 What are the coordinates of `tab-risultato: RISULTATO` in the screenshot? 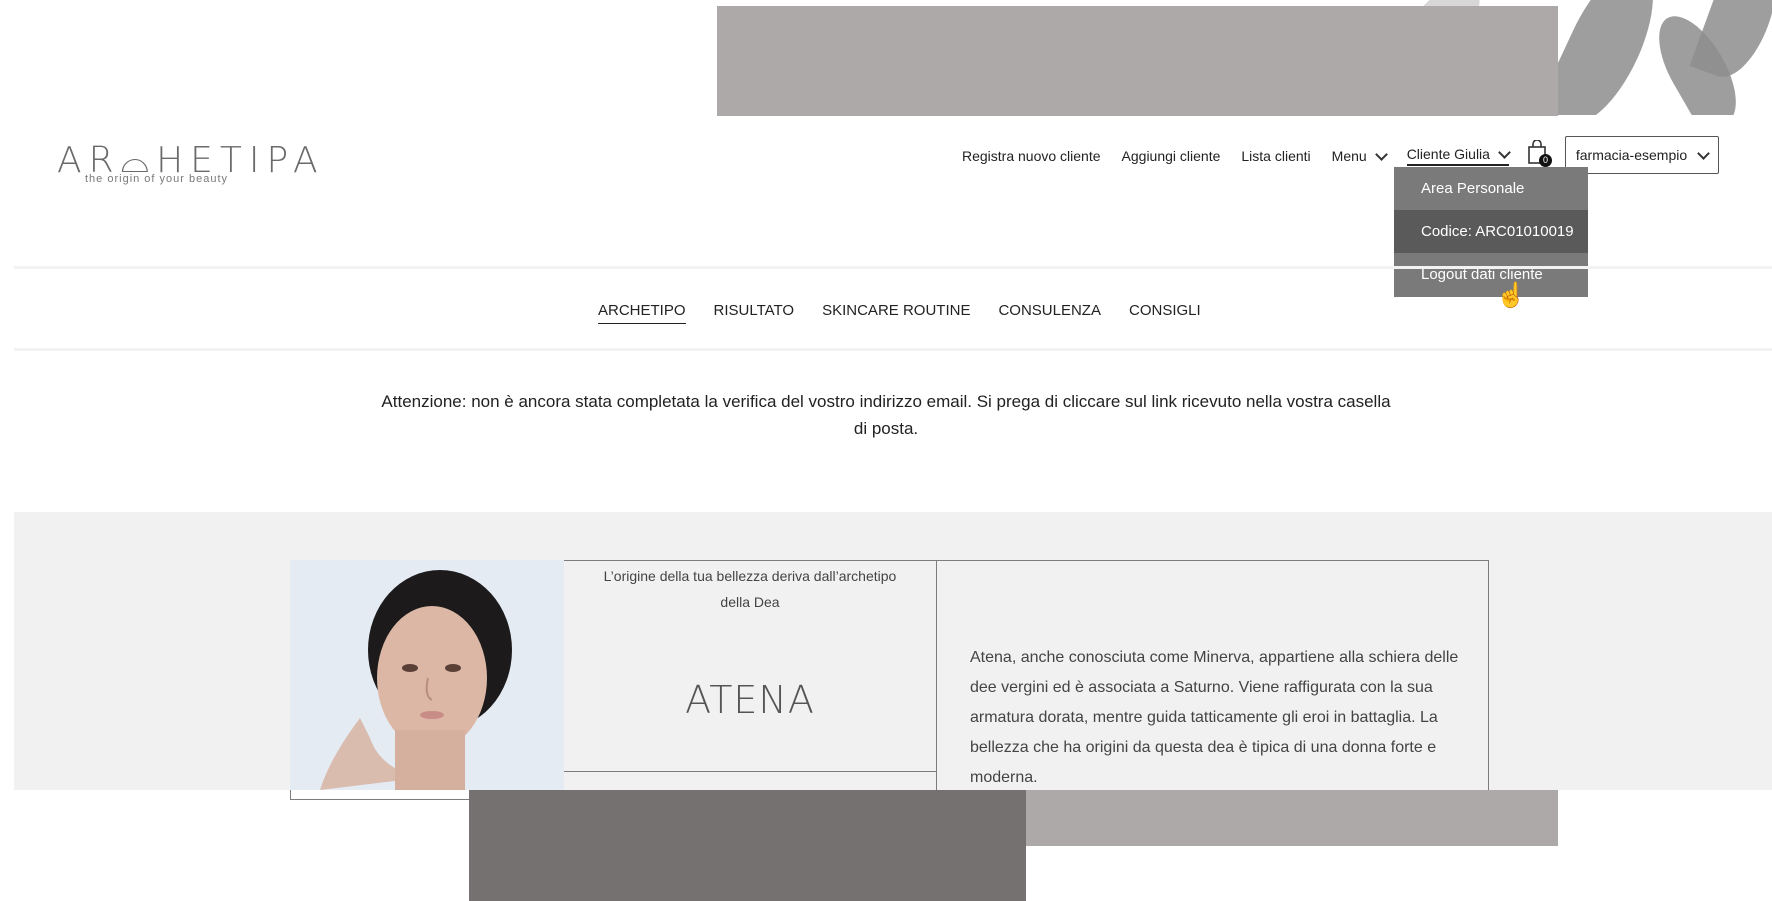 It's located at (754, 313).